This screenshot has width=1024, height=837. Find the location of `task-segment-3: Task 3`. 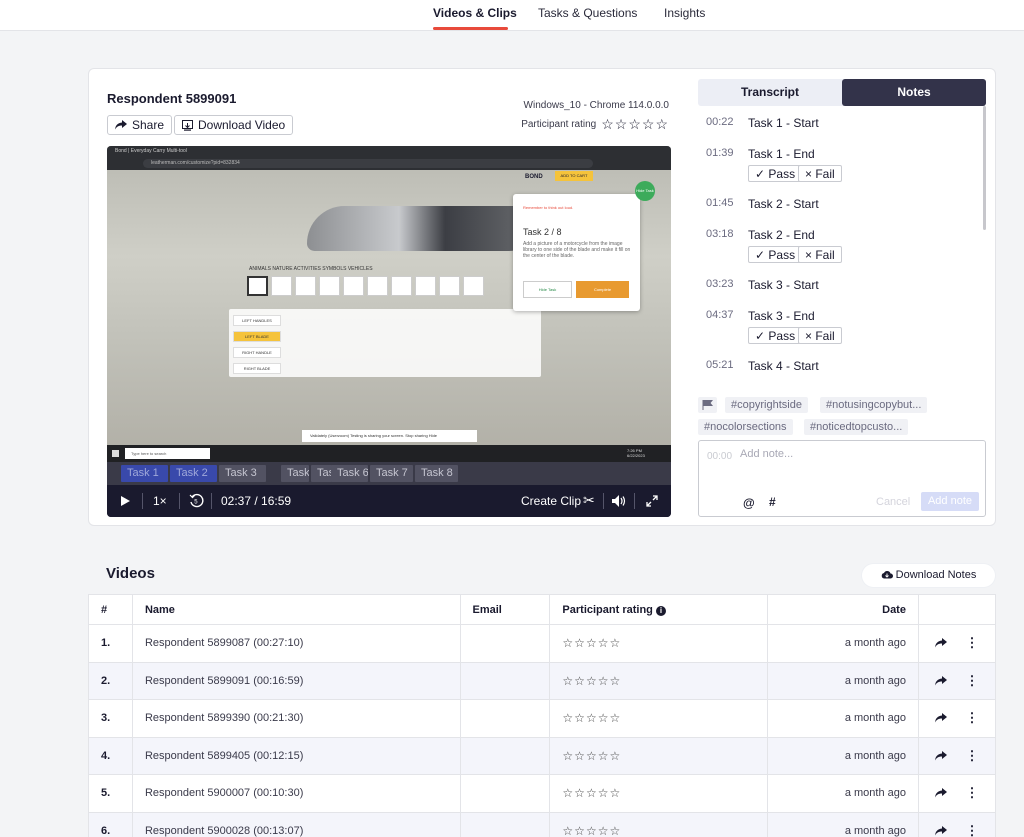

task-segment-3: Task 3 is located at coordinates (242, 473).